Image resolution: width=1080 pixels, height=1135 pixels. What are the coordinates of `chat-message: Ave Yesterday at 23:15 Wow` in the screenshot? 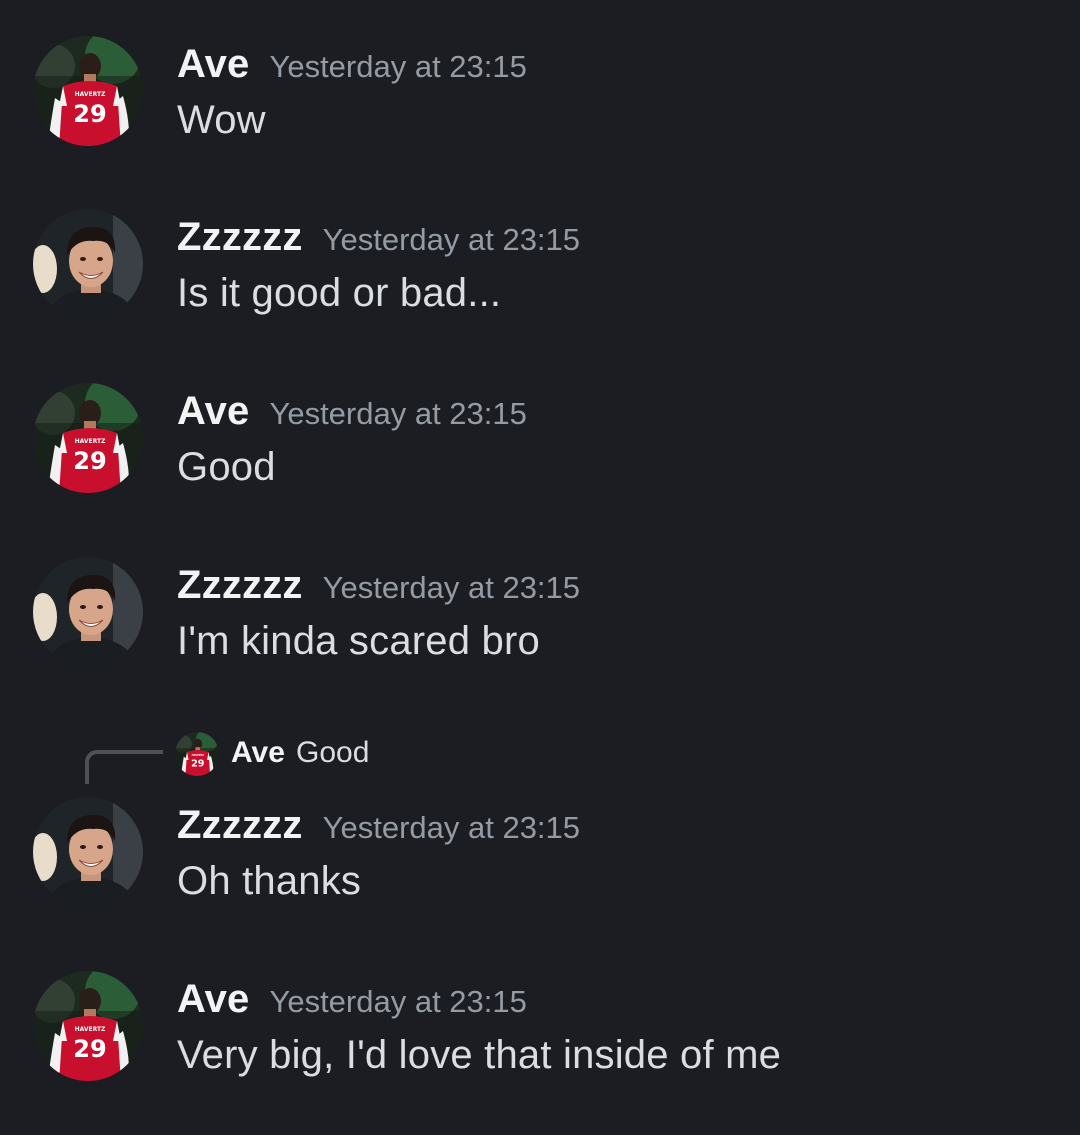 It's located at (540, 101).